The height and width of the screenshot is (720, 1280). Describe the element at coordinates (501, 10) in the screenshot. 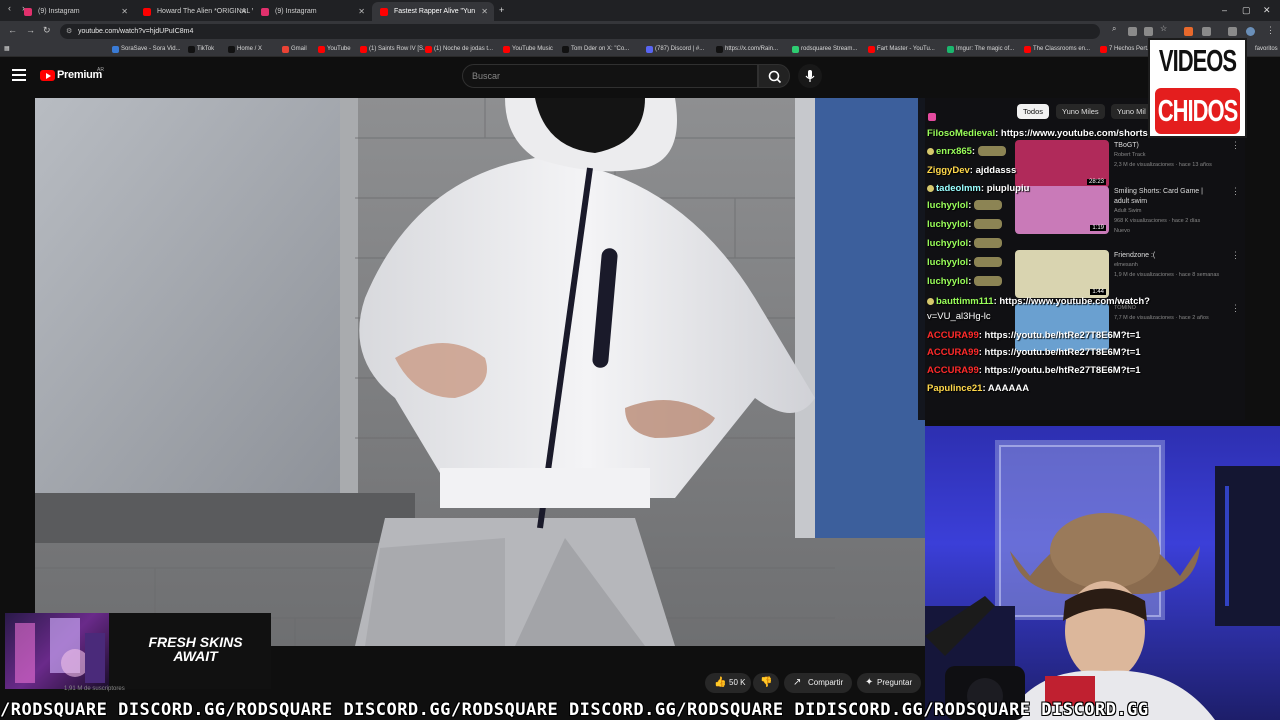

I see `new-tab-button: +` at that location.